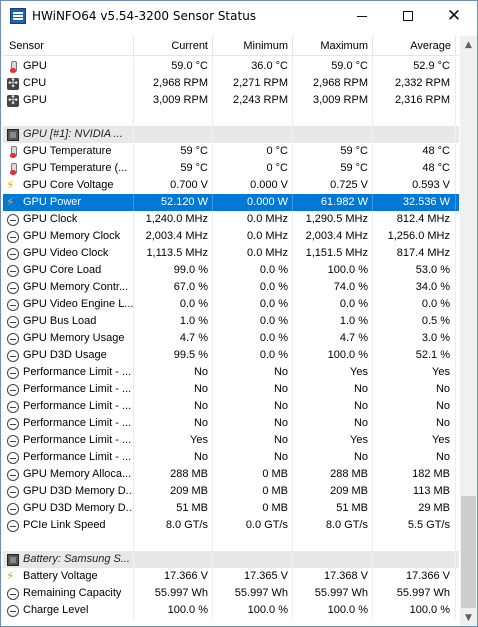  What do you see at coordinates (333, 46) in the screenshot?
I see `column-header-maximum: Maximum` at bounding box center [333, 46].